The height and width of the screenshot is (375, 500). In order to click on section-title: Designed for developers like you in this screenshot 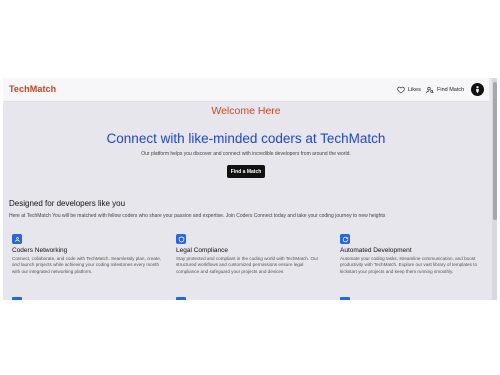, I will do `click(67, 203)`.